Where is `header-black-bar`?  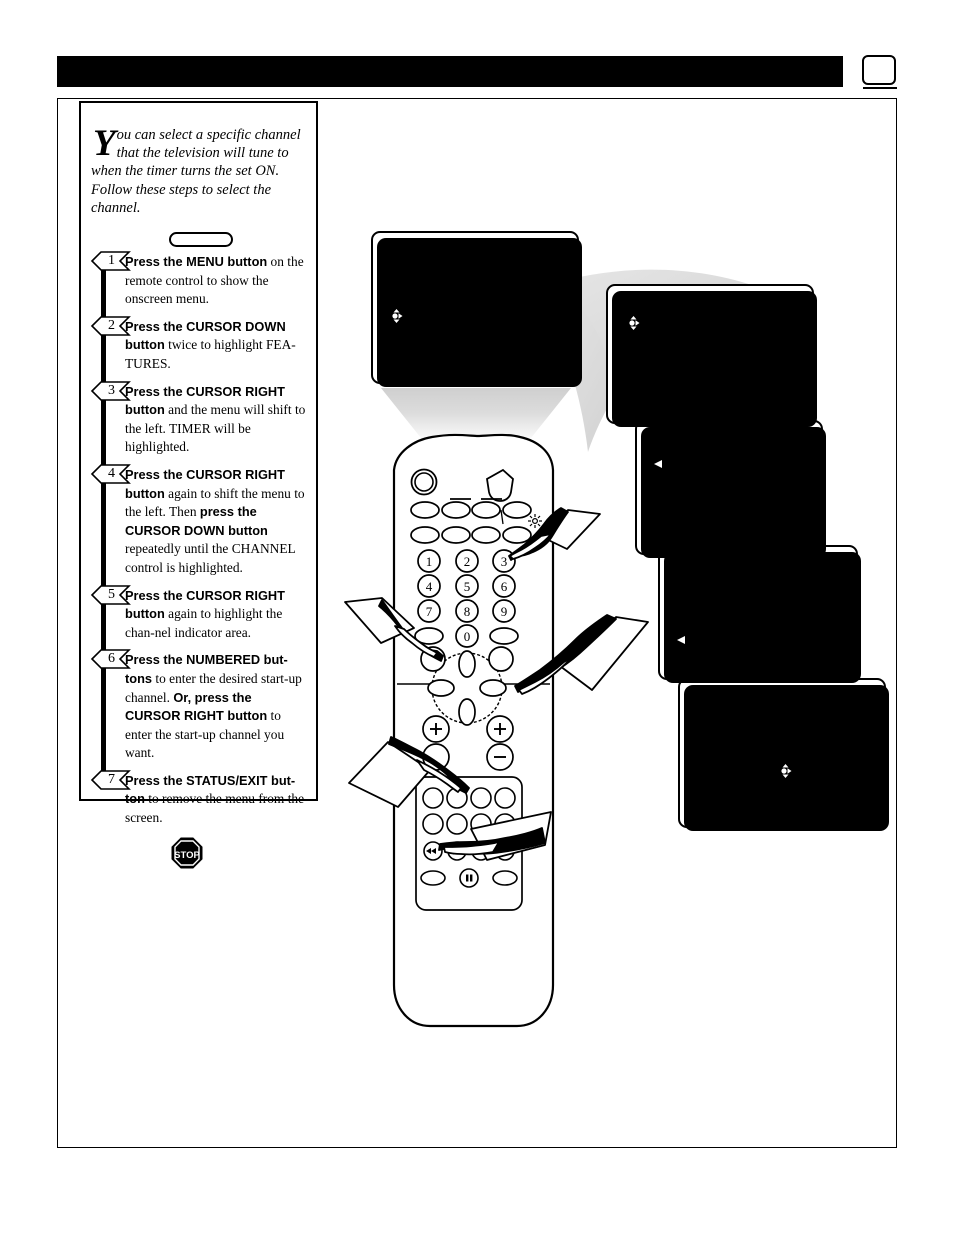
header-black-bar is located at coordinates (450, 71).